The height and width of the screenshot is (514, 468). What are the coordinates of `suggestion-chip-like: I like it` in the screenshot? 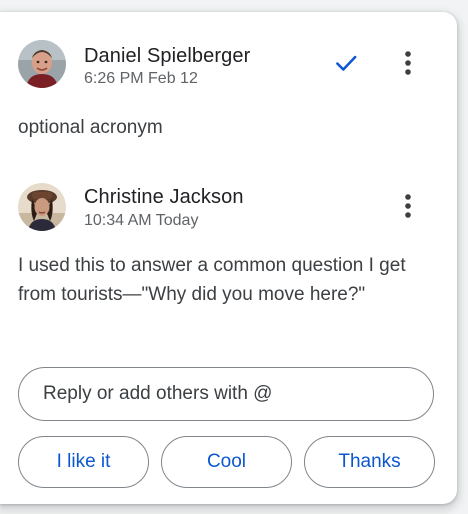 It's located at (83, 462).